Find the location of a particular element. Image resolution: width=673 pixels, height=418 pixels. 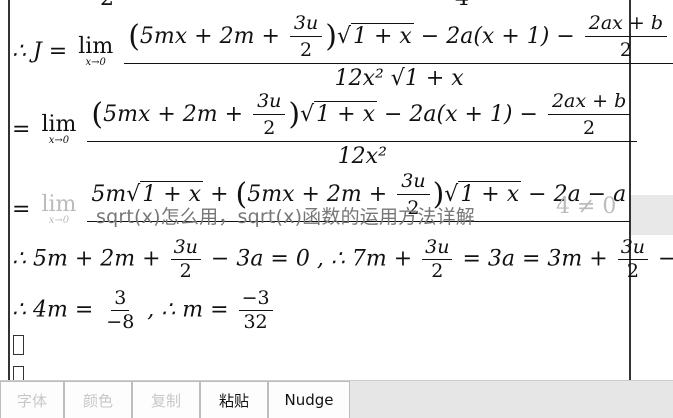

color-button: 颜色 is located at coordinates (98, 399).